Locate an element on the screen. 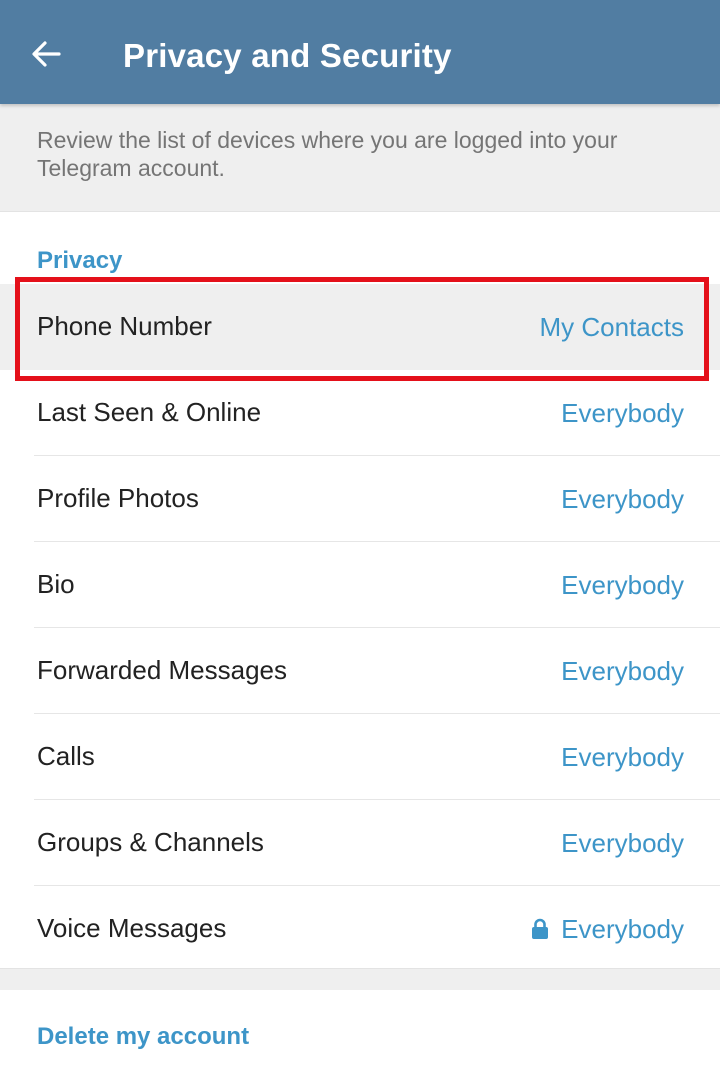 The width and height of the screenshot is (720, 1082). privacy-row-bio: Bio Everybody is located at coordinates (360, 585).